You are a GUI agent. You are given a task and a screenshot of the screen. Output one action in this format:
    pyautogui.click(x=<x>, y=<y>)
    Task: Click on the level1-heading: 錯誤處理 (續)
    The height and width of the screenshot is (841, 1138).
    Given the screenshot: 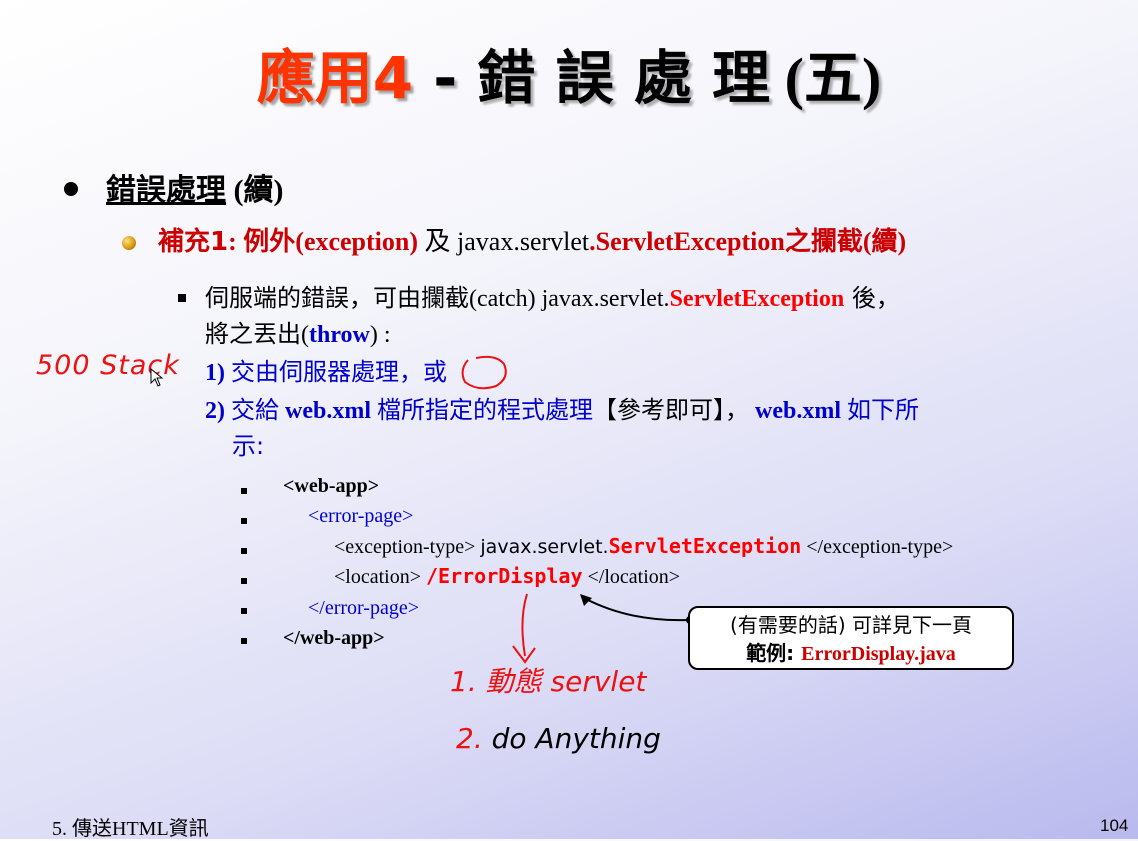 What is the action you would take?
    pyautogui.click(x=194, y=191)
    